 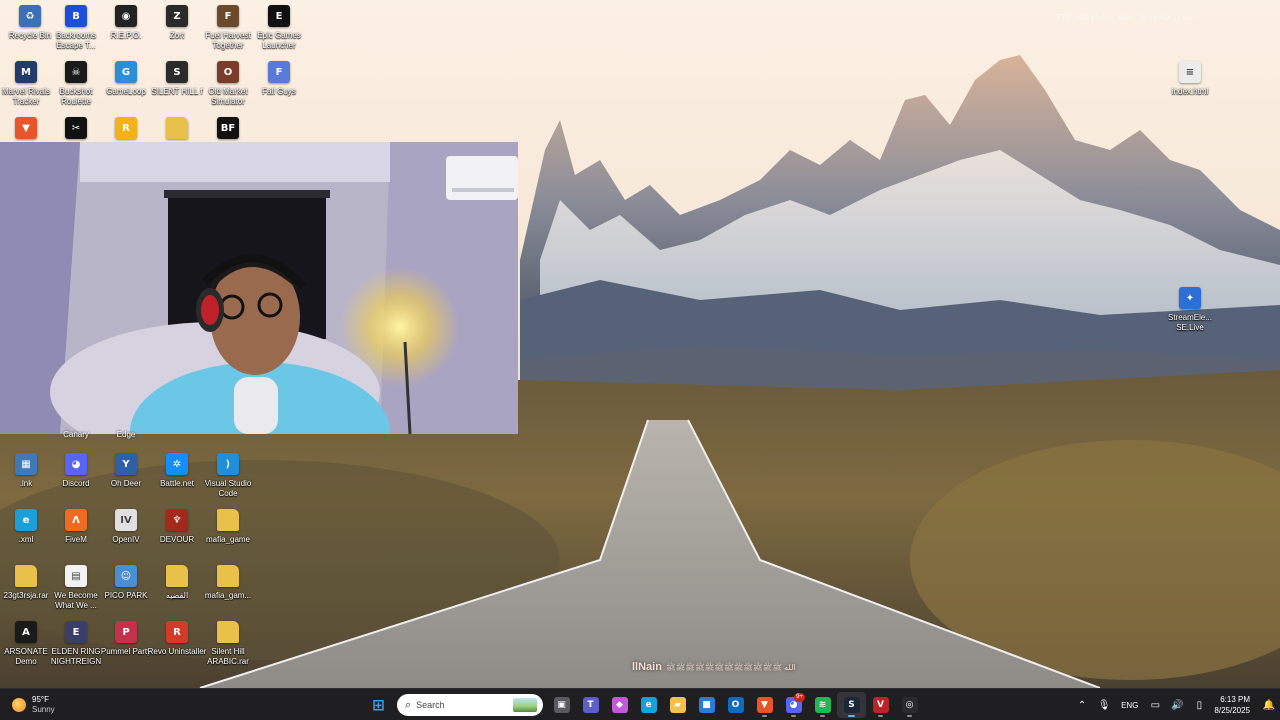 What do you see at coordinates (1082, 704) in the screenshot?
I see `chevron-up-icon: ⌃` at bounding box center [1082, 704].